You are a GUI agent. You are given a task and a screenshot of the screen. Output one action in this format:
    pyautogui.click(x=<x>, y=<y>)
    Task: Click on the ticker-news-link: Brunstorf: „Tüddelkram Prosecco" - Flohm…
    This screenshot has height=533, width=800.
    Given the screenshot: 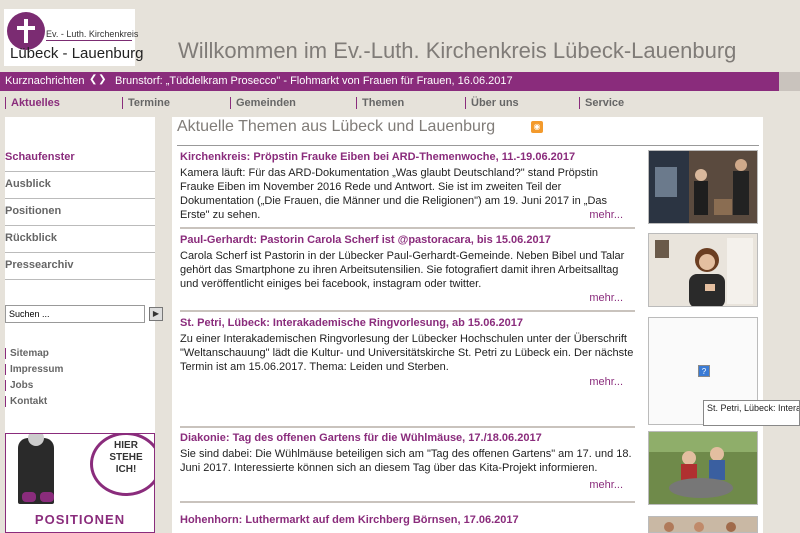 What is the action you would take?
    pyautogui.click(x=314, y=81)
    